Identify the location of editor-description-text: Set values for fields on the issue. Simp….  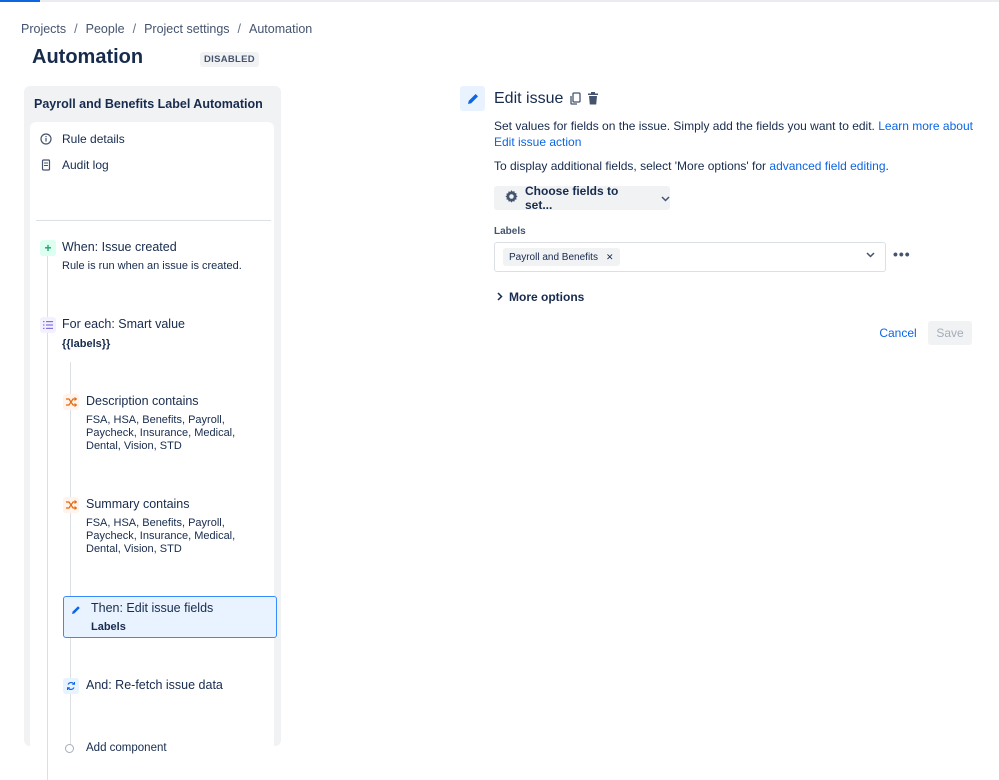
(684, 126).